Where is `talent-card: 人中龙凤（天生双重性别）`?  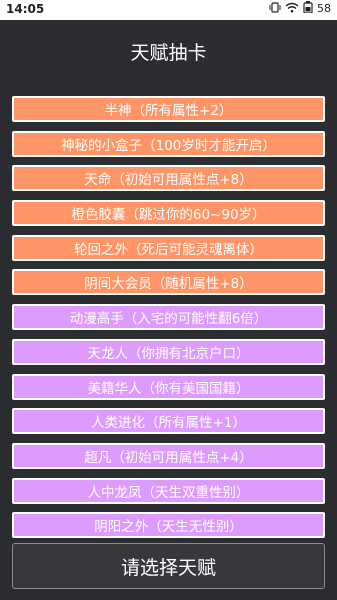 talent-card: 人中龙凤（天生双重性别） is located at coordinates (168, 490).